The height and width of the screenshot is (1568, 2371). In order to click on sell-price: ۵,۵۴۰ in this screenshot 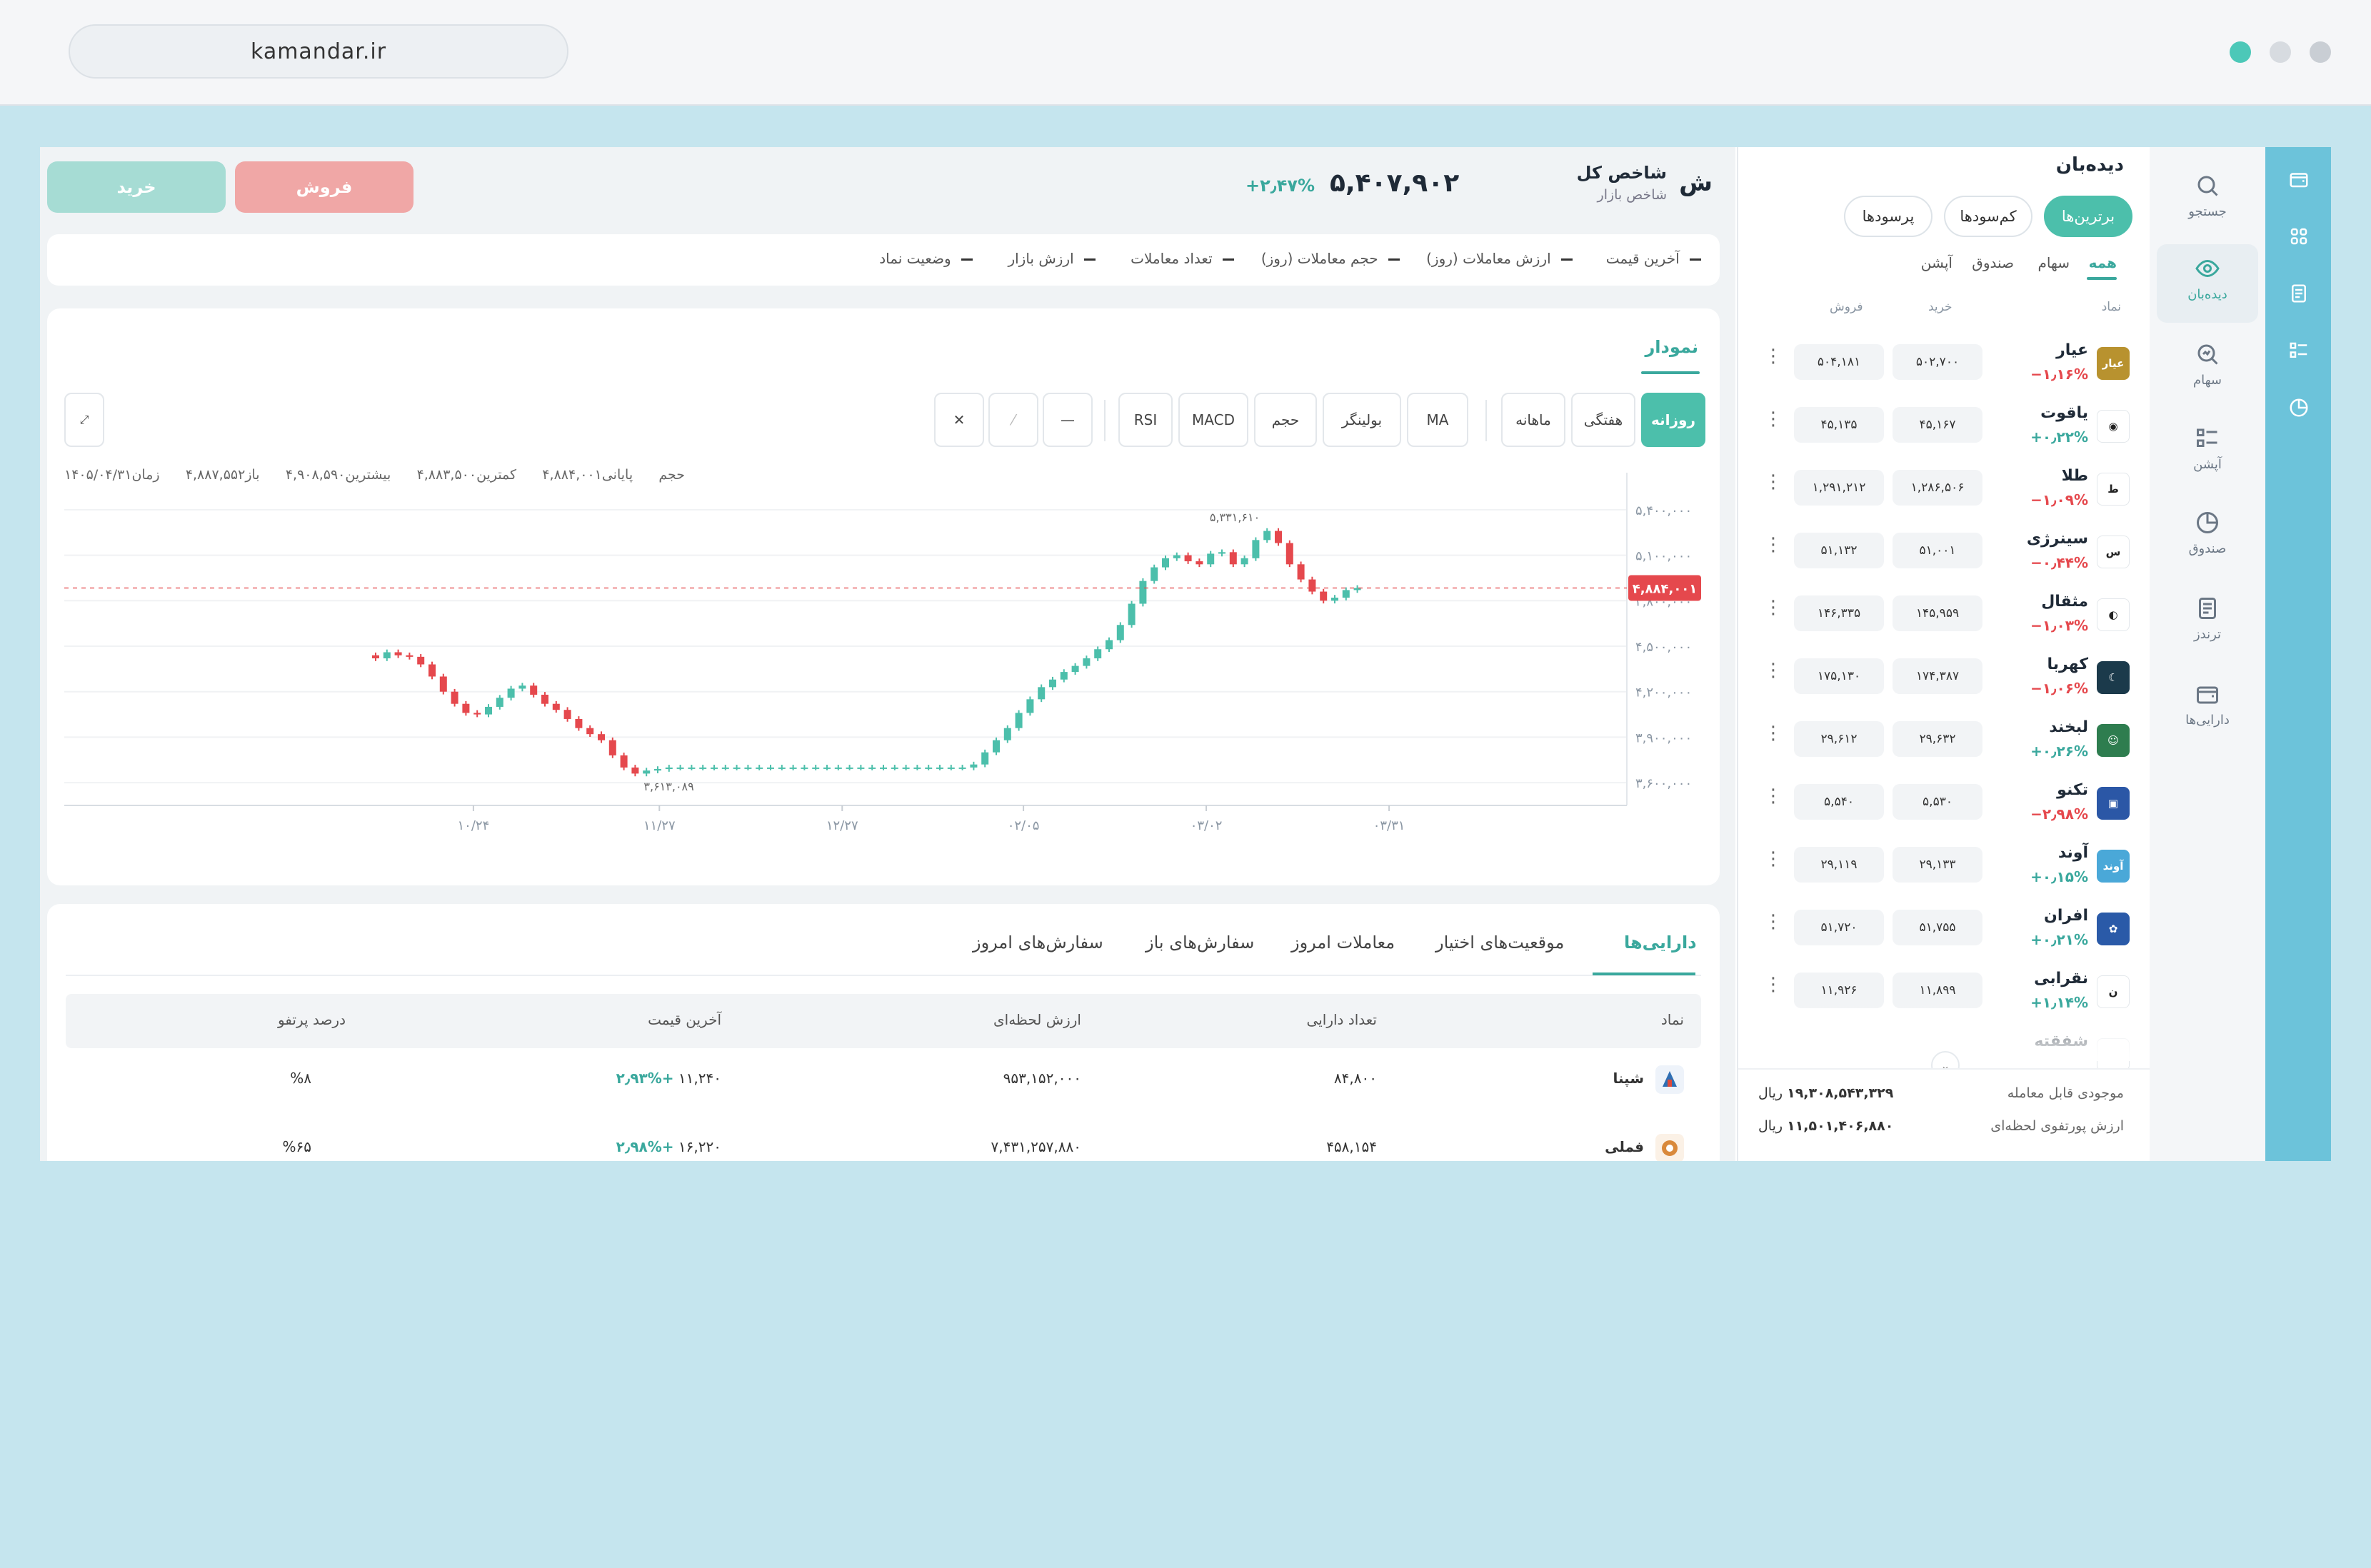, I will do `click(1839, 802)`.